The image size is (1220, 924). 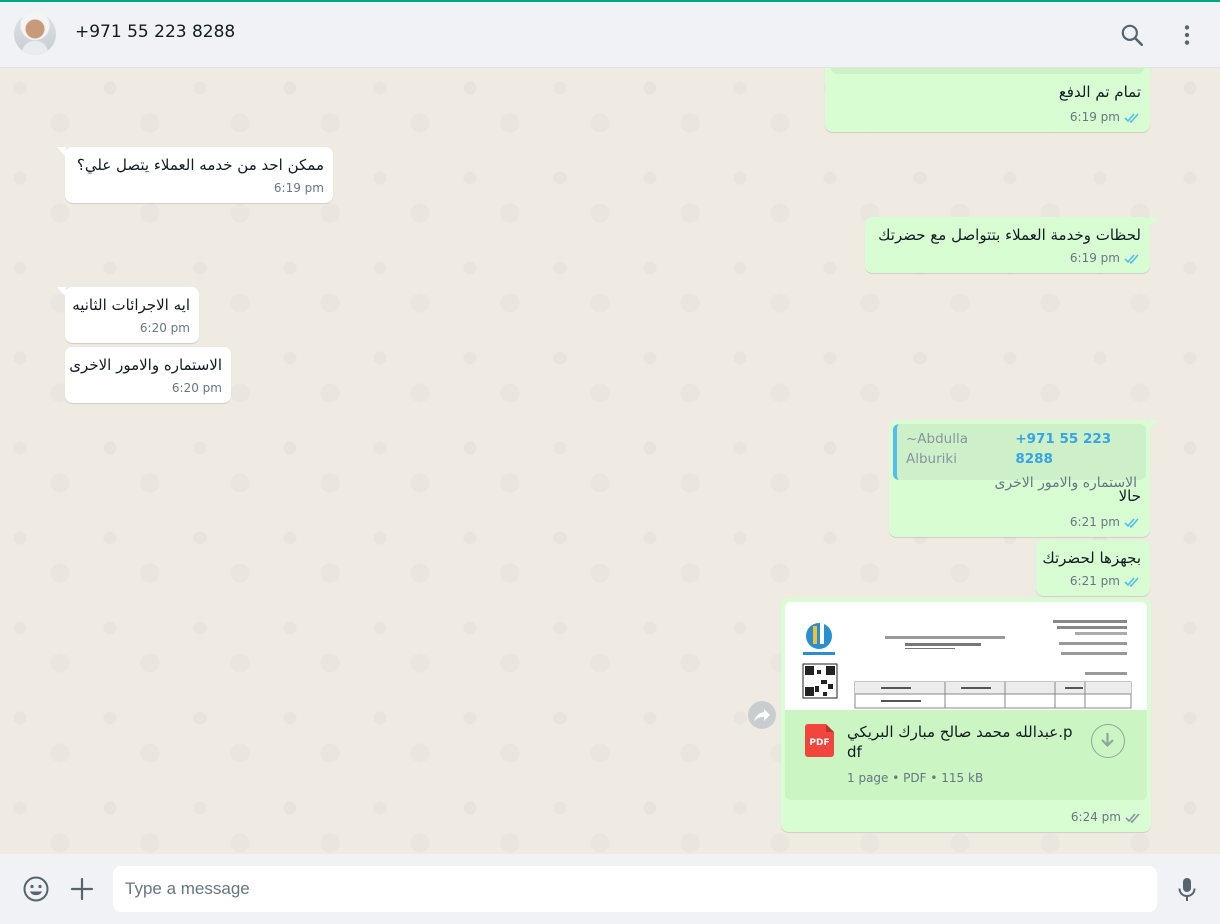 I want to click on message-composer, so click(x=610, y=889).